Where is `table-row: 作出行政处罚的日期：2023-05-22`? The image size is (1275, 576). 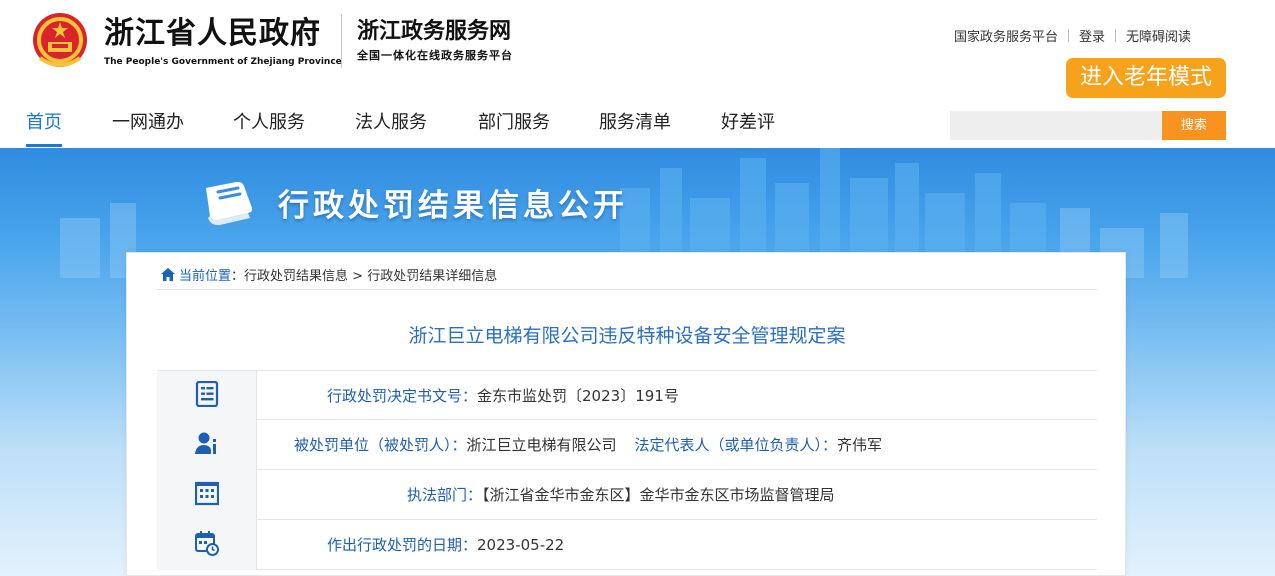
table-row: 作出行政处罚的日期：2023-05-22 is located at coordinates (627, 545).